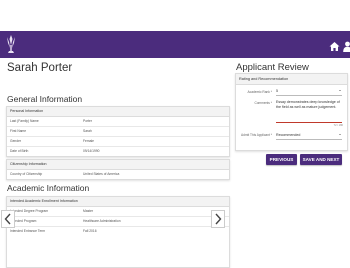 Image resolution: width=350 pixels, height=268 pixels. What do you see at coordinates (29, 211) in the screenshot?
I see `field-label: Intended Degree Program` at bounding box center [29, 211].